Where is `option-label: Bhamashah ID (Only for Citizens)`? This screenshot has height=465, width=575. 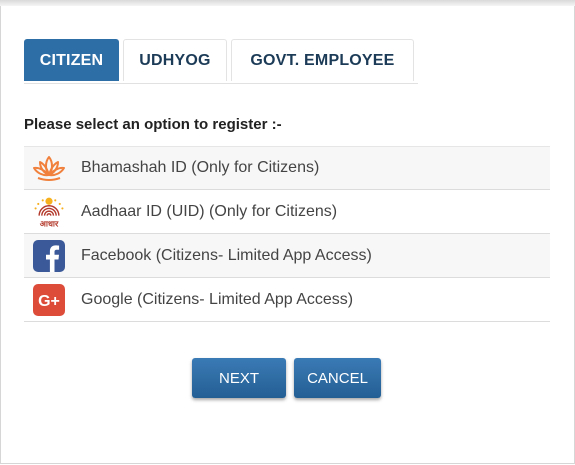 option-label: Bhamashah ID (Only for Citizens) is located at coordinates (200, 167).